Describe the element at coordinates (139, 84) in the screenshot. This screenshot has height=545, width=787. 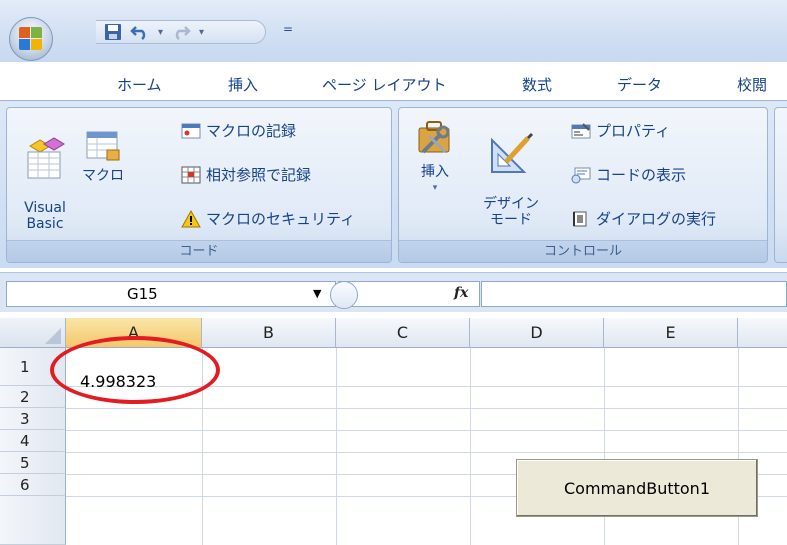
I see `tab-home: ホーム` at that location.